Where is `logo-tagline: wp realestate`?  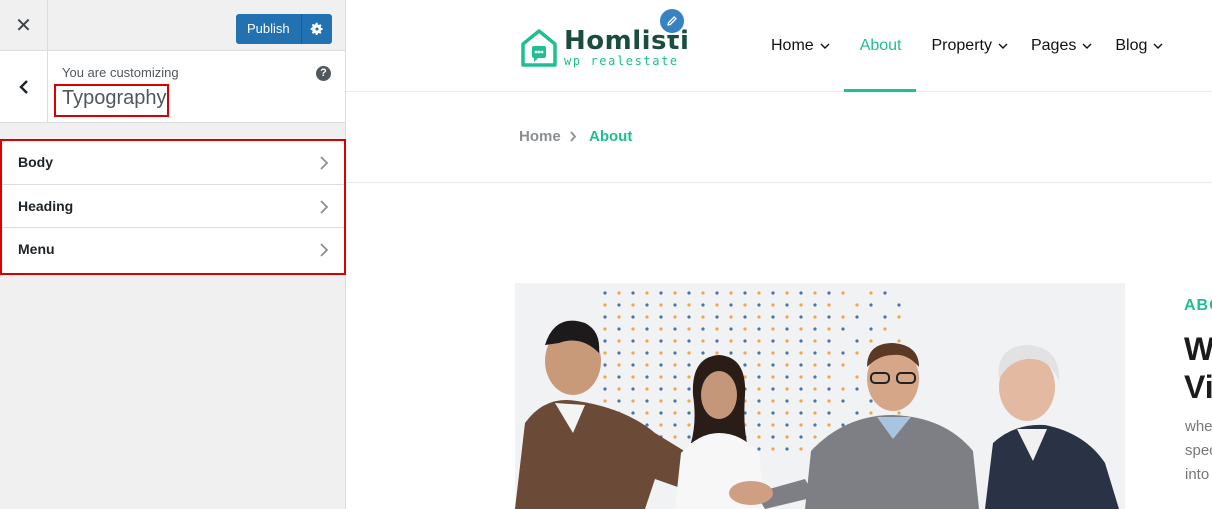
logo-tagline: wp realestate is located at coordinates (621, 61).